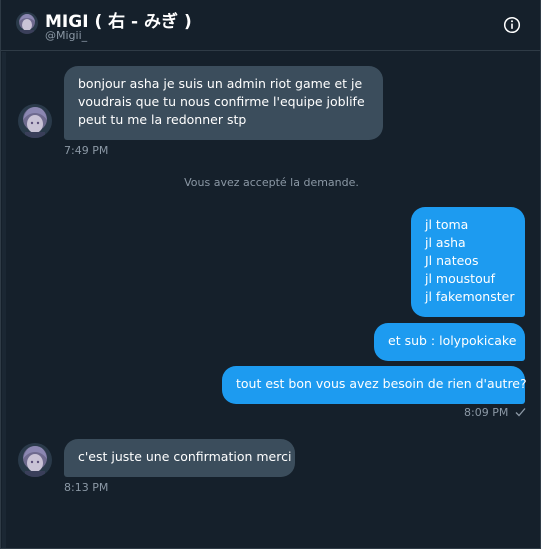 This screenshot has width=541, height=549. I want to click on message-line: Jl nateos, so click(452, 260).